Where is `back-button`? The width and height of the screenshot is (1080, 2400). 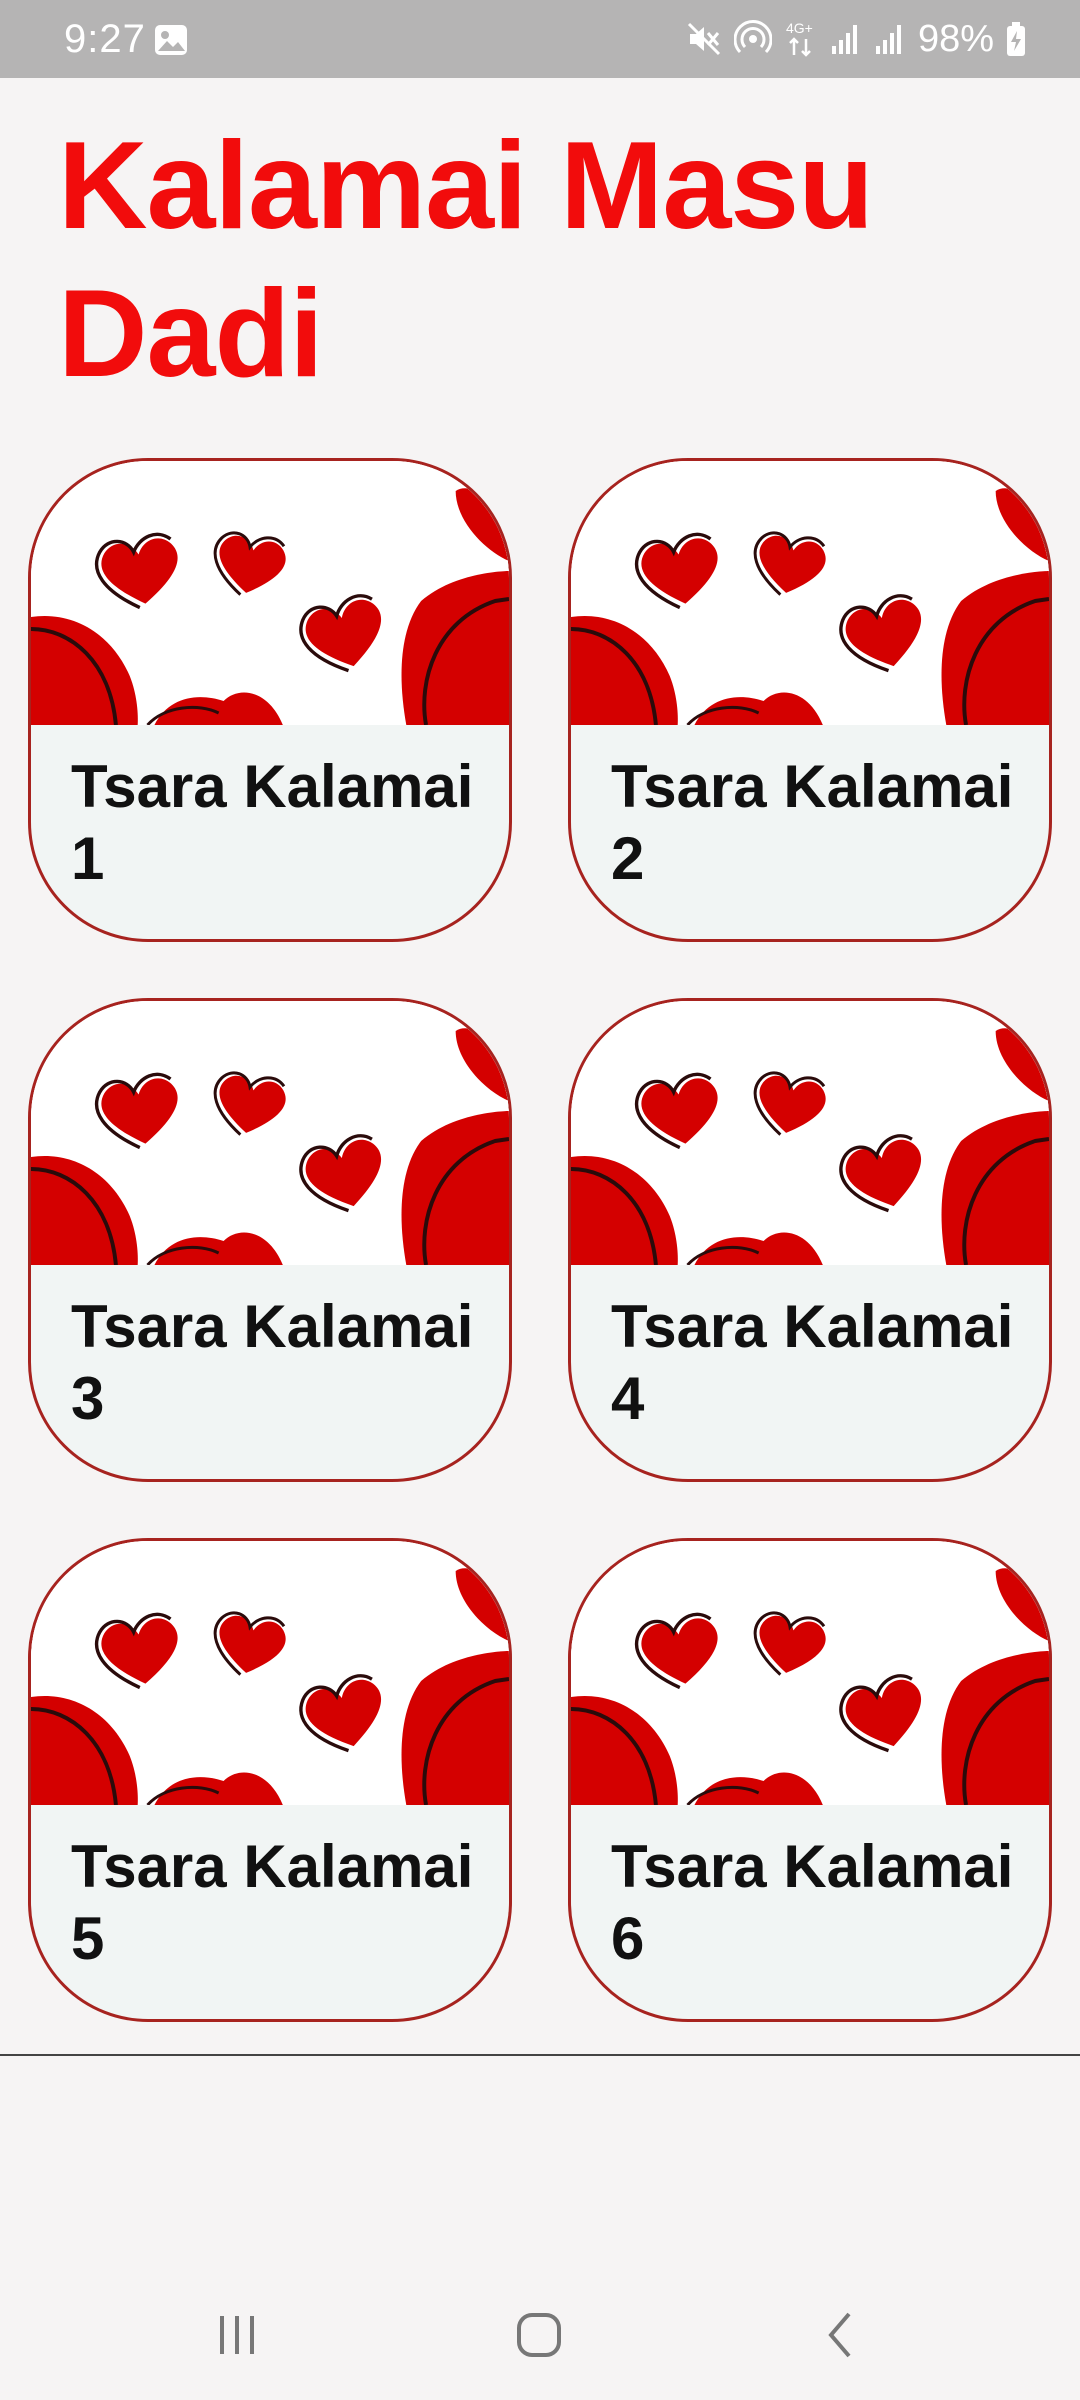
back-button is located at coordinates (841, 2335).